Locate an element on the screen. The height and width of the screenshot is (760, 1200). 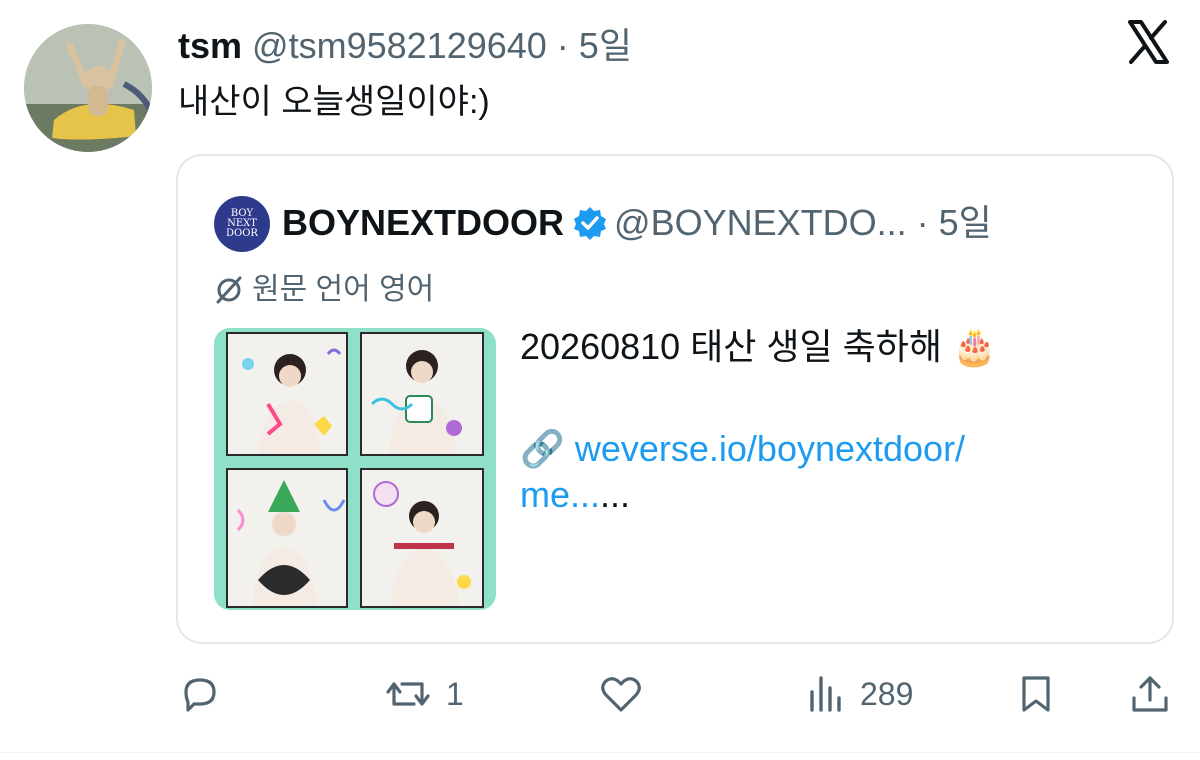
action-bar: 1 289 is located at coordinates (600, 695).